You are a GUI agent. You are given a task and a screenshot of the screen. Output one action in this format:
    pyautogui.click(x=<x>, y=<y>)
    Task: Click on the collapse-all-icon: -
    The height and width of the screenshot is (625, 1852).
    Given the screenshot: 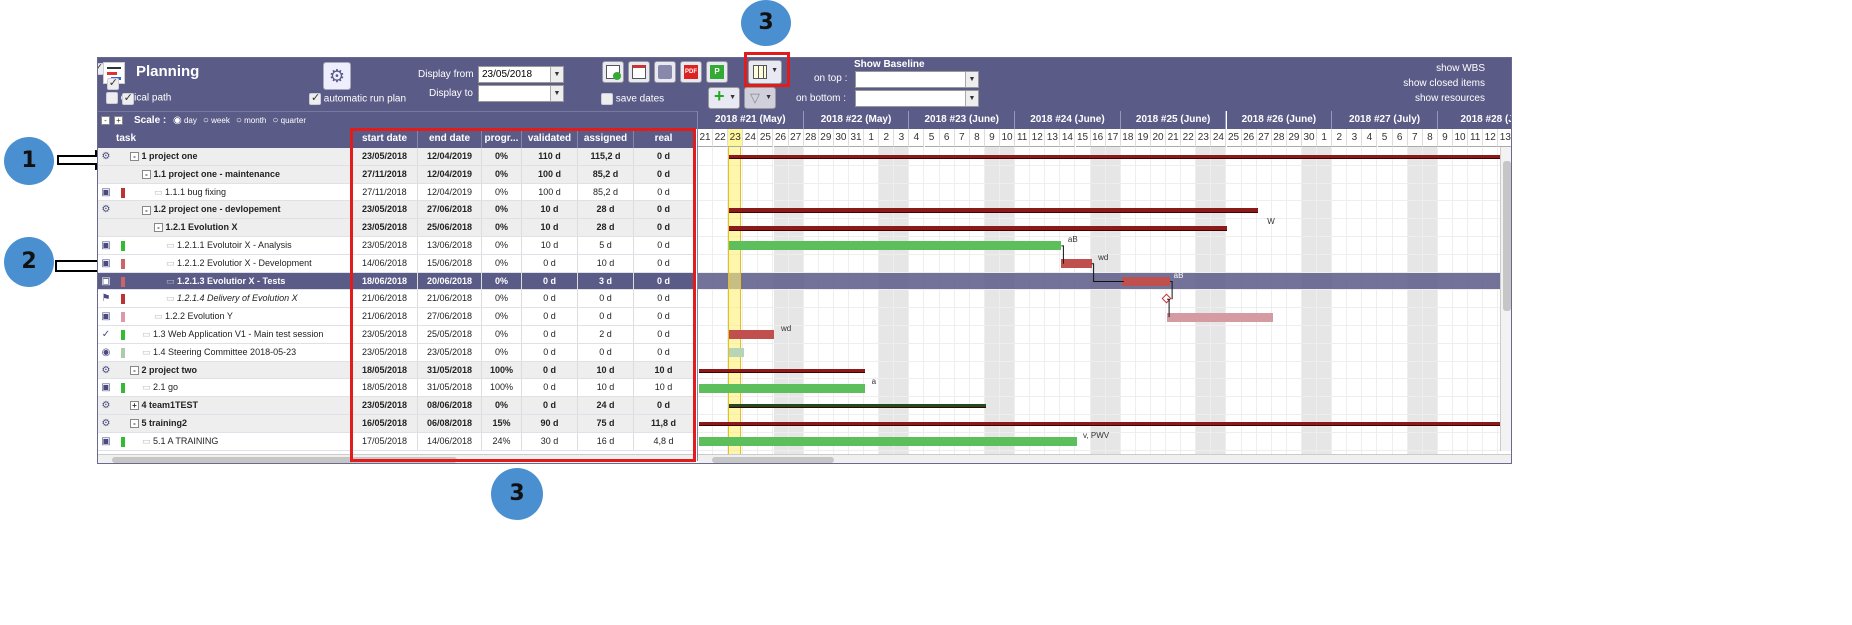 What is the action you would take?
    pyautogui.click(x=105, y=120)
    